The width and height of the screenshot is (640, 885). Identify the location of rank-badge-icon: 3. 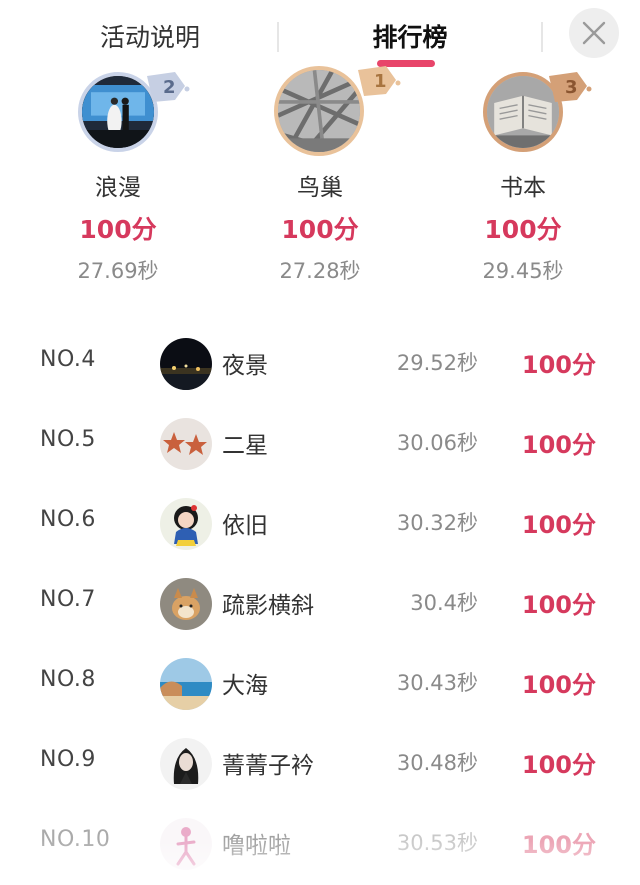
(570, 87).